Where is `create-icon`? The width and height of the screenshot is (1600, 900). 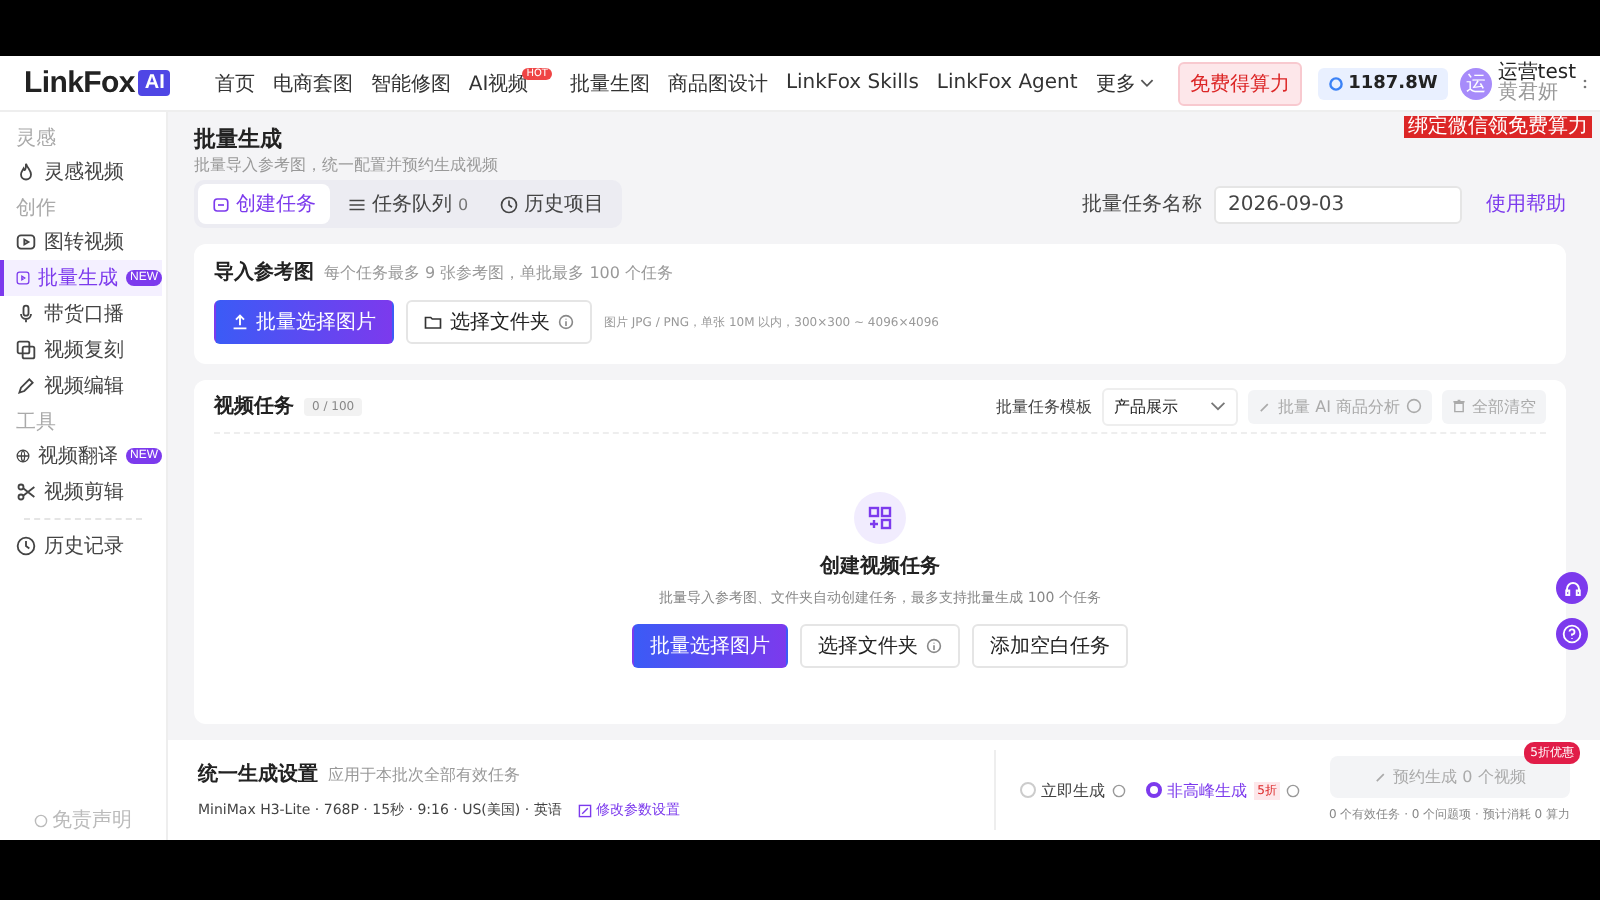
create-icon is located at coordinates (221, 204).